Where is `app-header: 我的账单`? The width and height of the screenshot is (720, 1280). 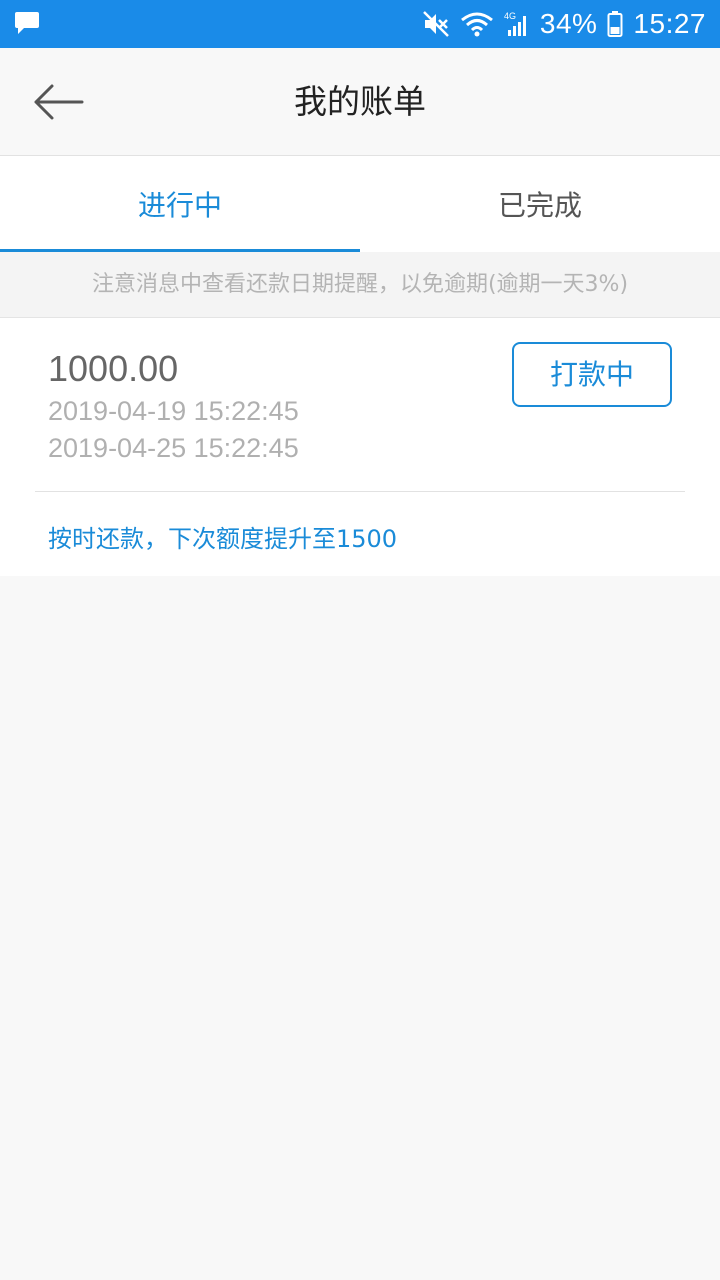
app-header: 我的账单 is located at coordinates (360, 102).